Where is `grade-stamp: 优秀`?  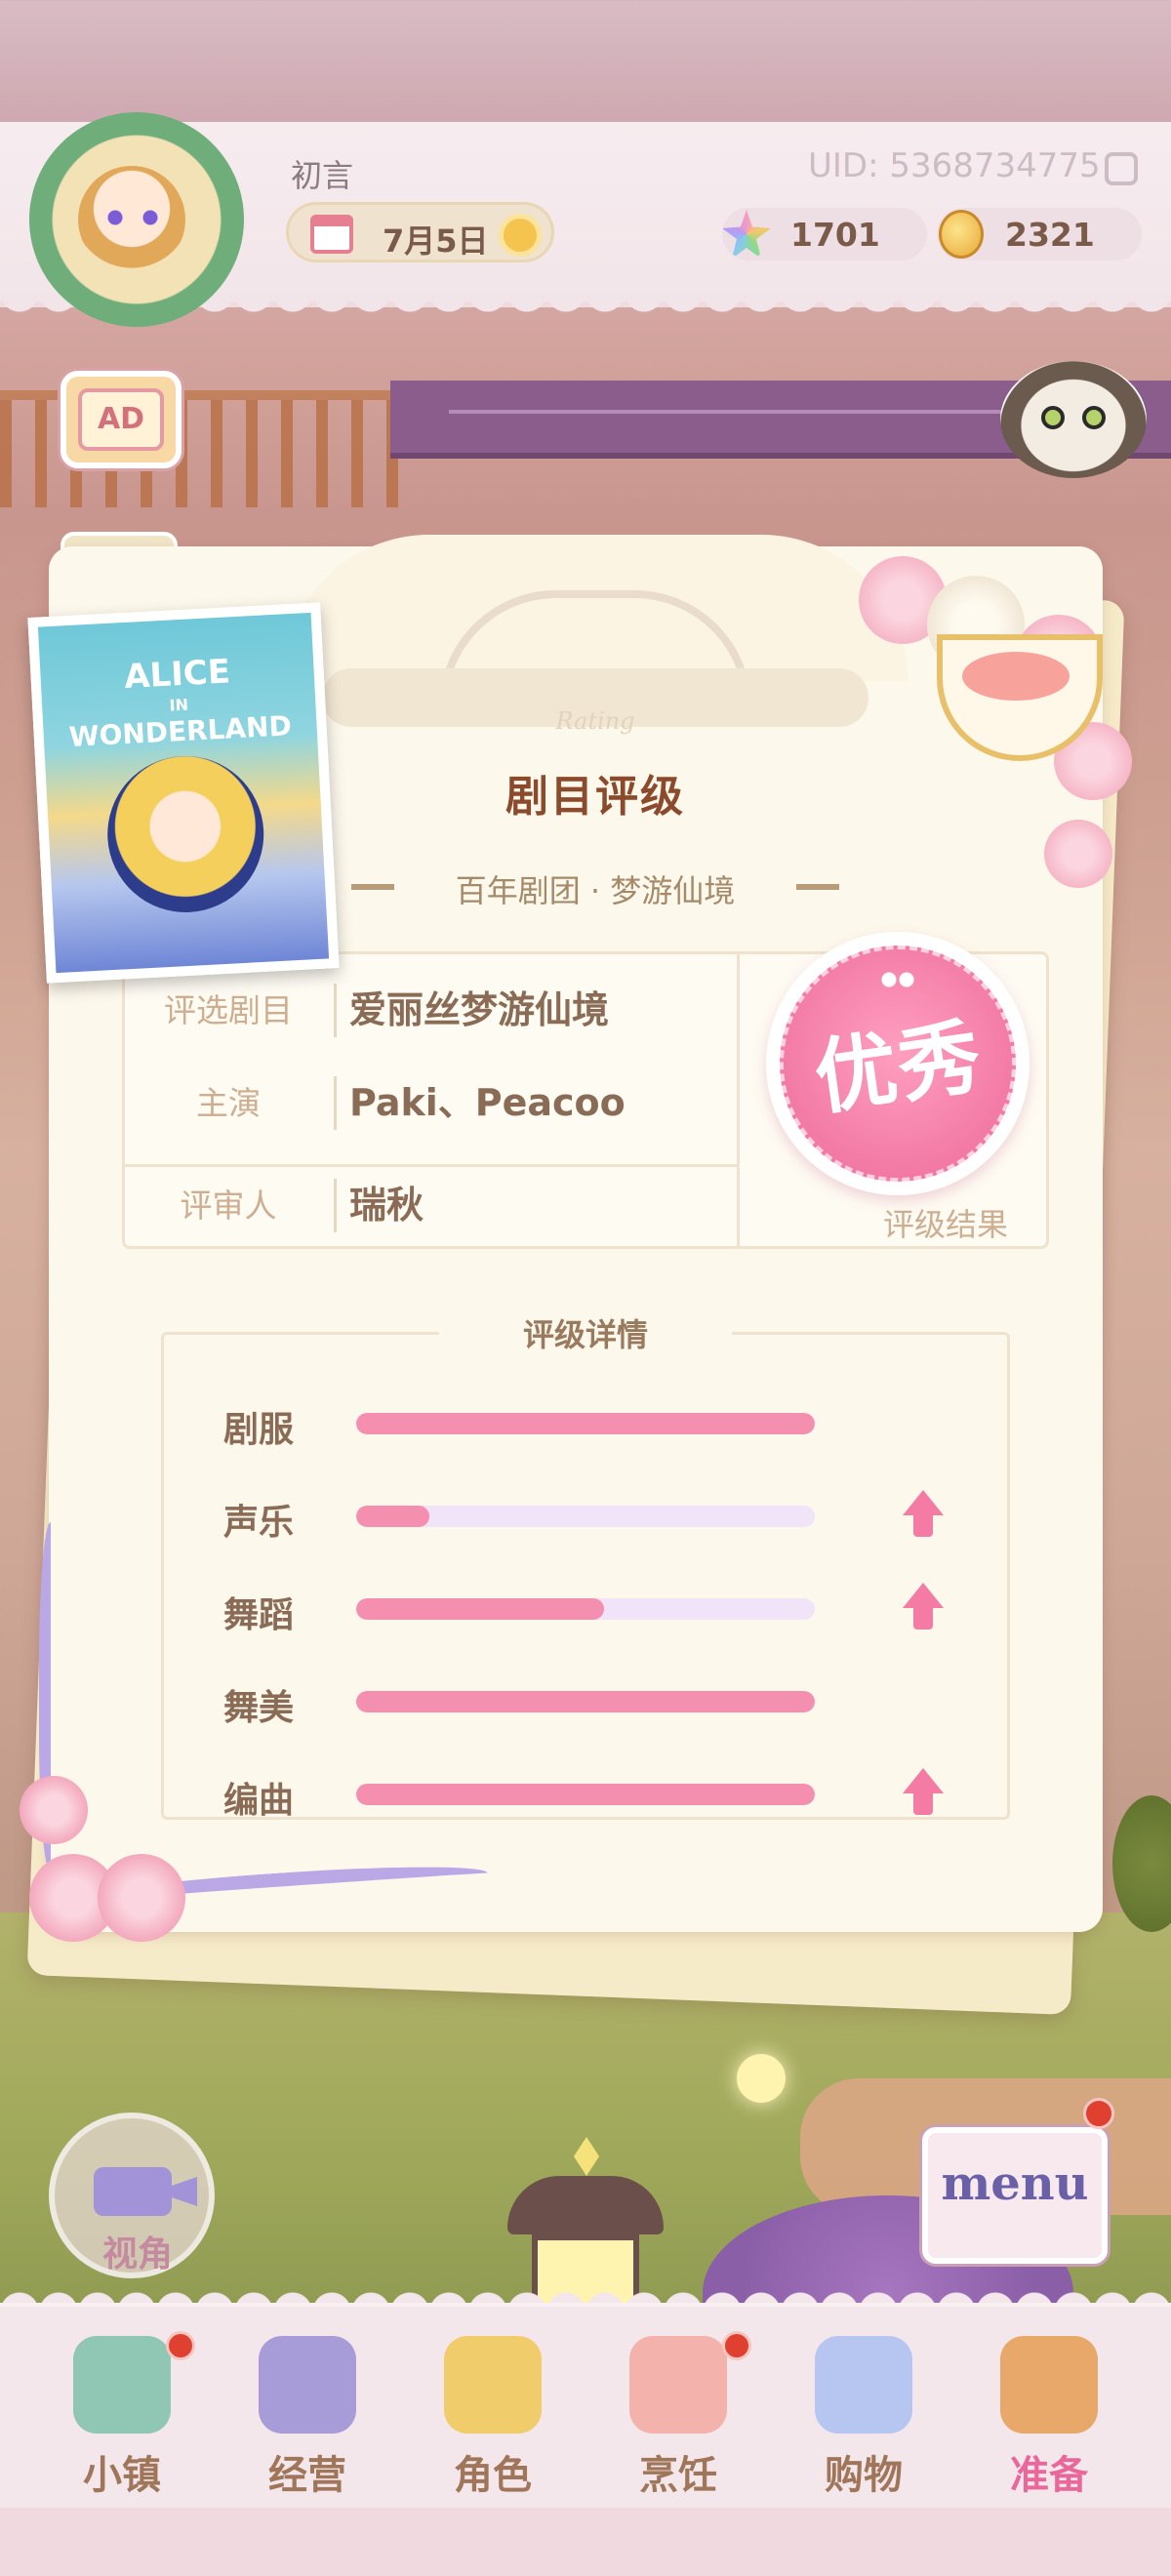 grade-stamp: 优秀 is located at coordinates (898, 1063).